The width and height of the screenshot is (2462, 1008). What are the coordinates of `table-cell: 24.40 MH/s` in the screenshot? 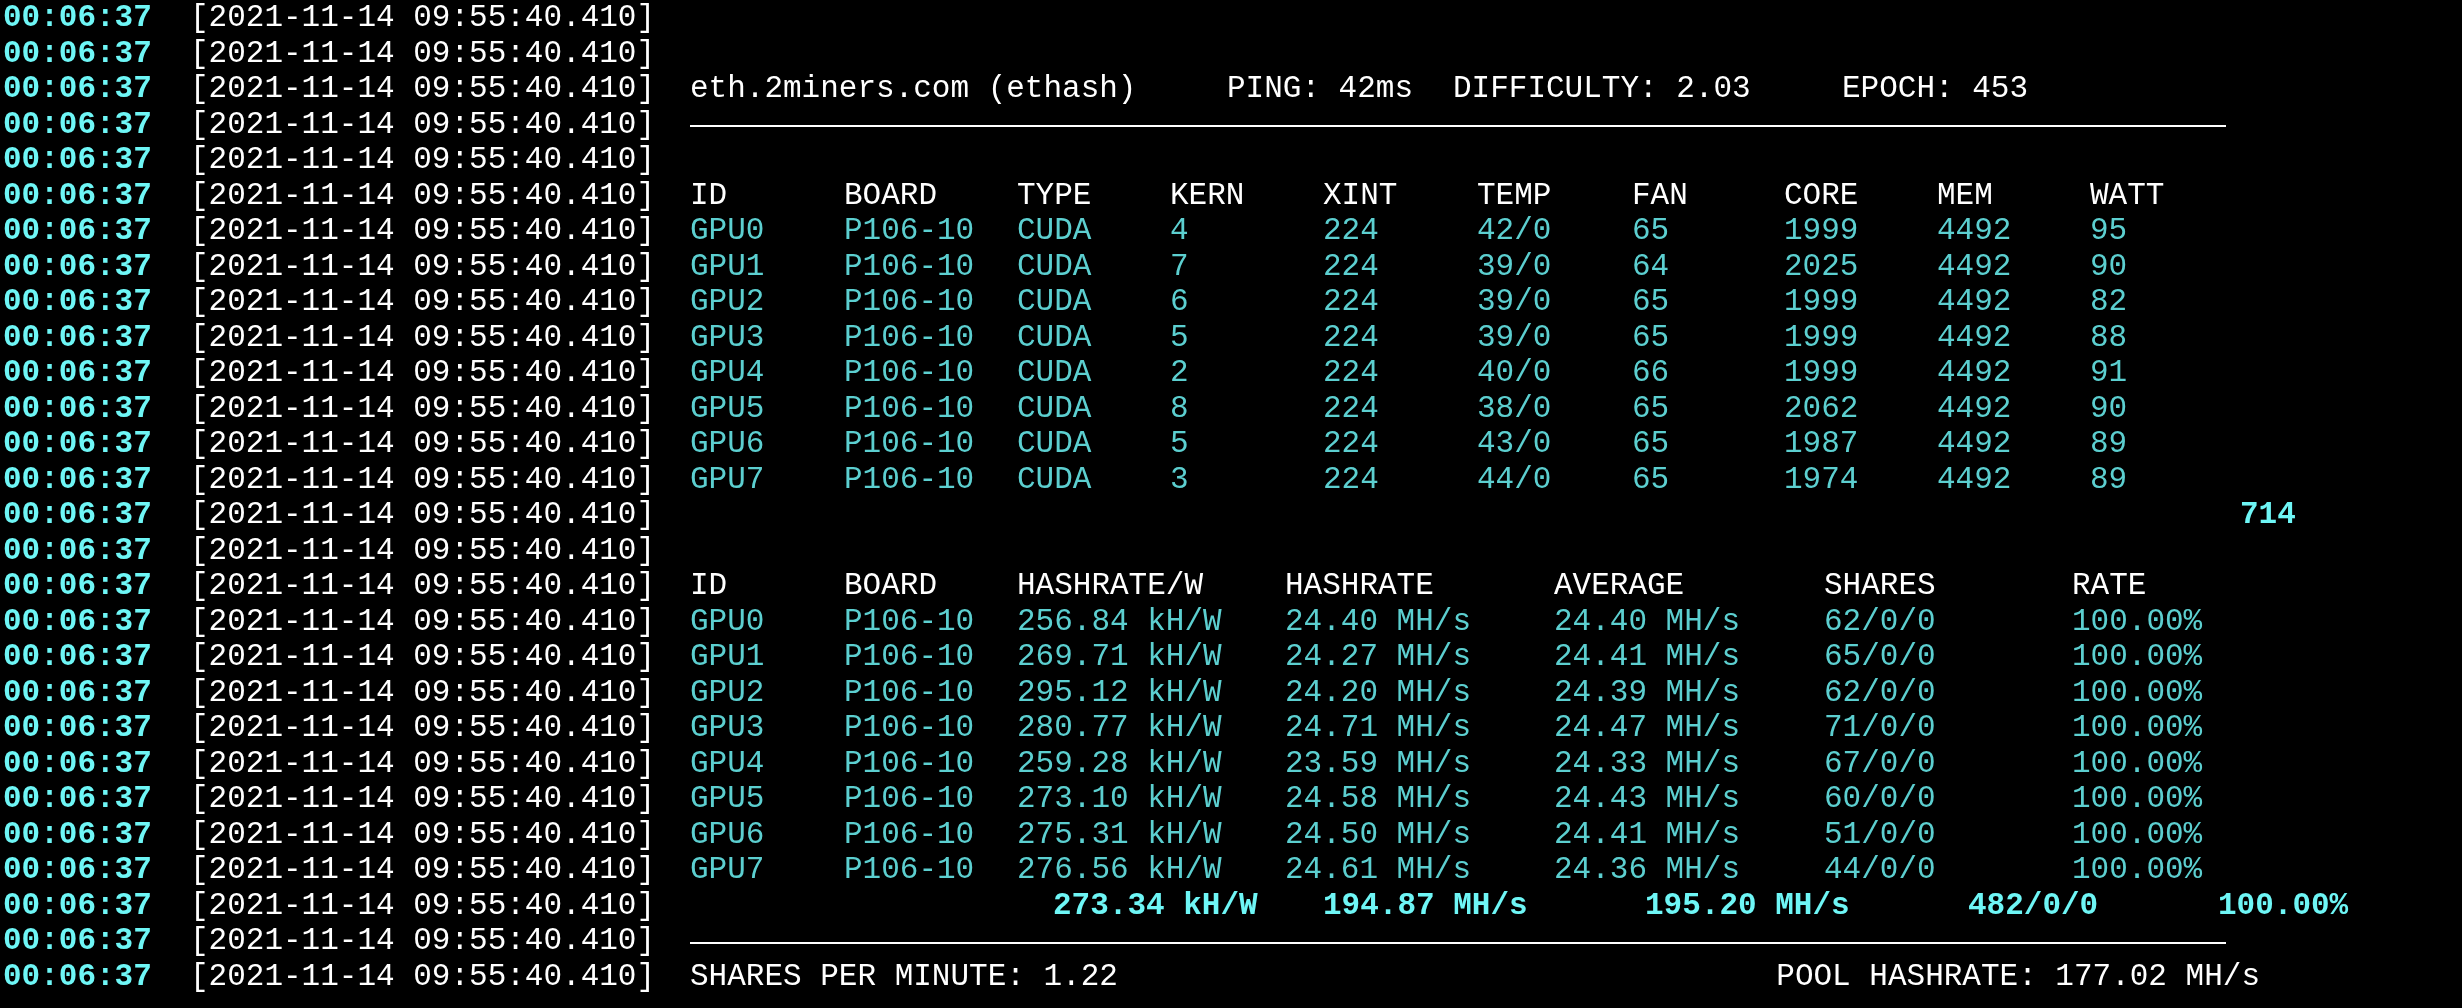 It's located at (1647, 621).